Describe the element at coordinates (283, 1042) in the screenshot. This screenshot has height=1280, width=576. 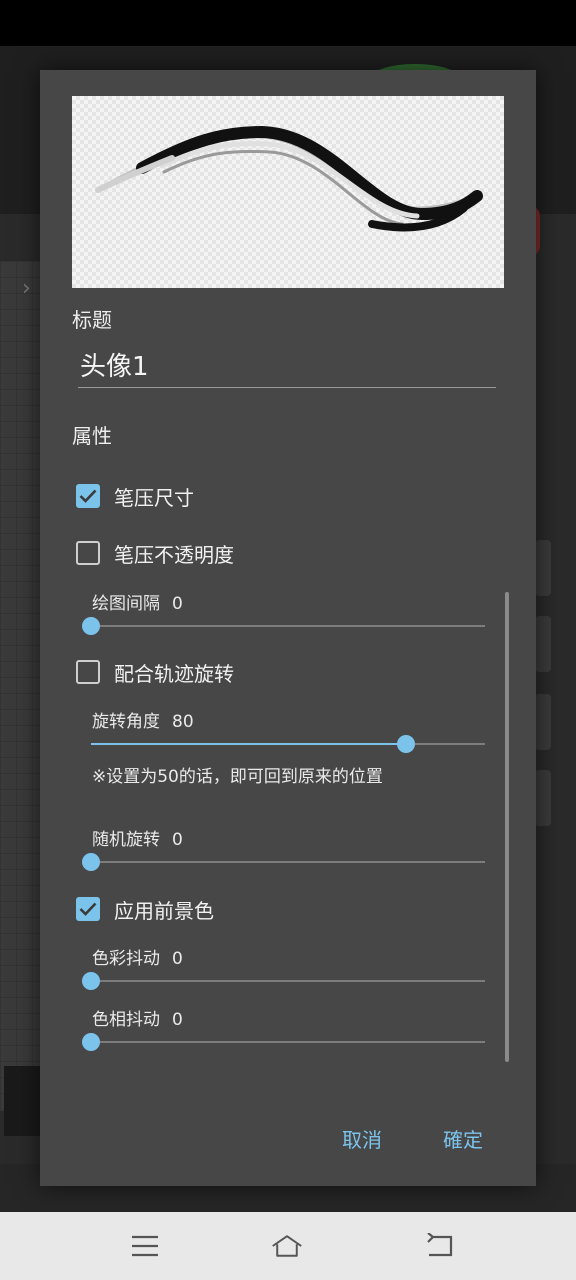
I see `hue-jitter-slider` at that location.